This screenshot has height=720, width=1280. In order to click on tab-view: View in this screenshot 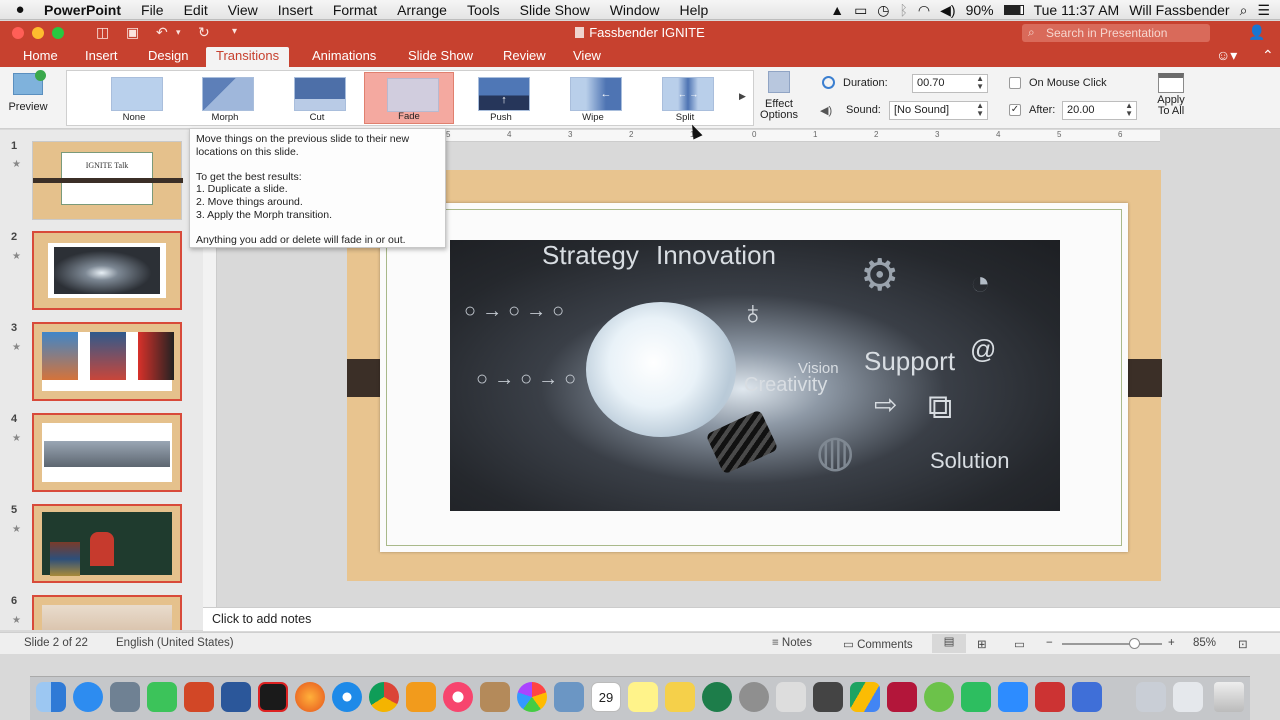, I will do `click(587, 56)`.